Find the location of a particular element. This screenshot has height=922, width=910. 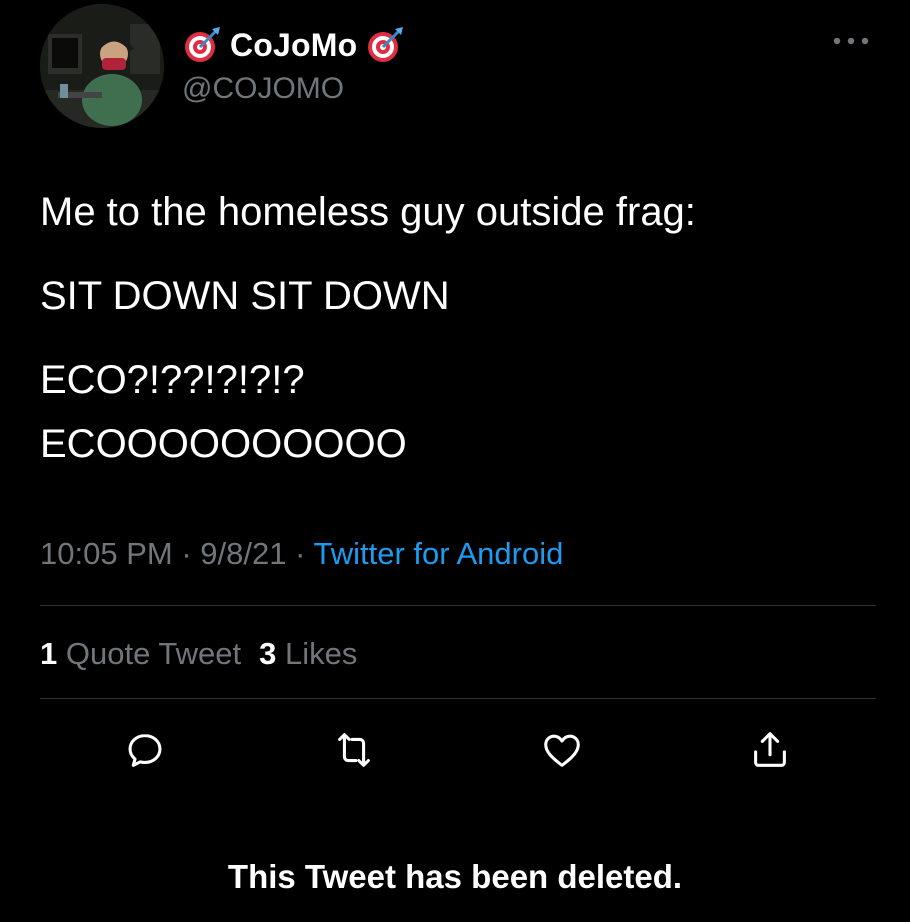

reply-icon is located at coordinates (145, 750).